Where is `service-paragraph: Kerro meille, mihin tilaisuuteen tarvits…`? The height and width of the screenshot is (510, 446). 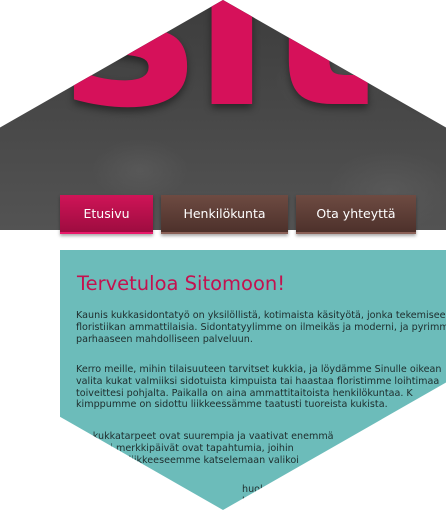
service-paragraph: Kerro meille, mihin tilaisuuteen tarvits… is located at coordinates (261, 387).